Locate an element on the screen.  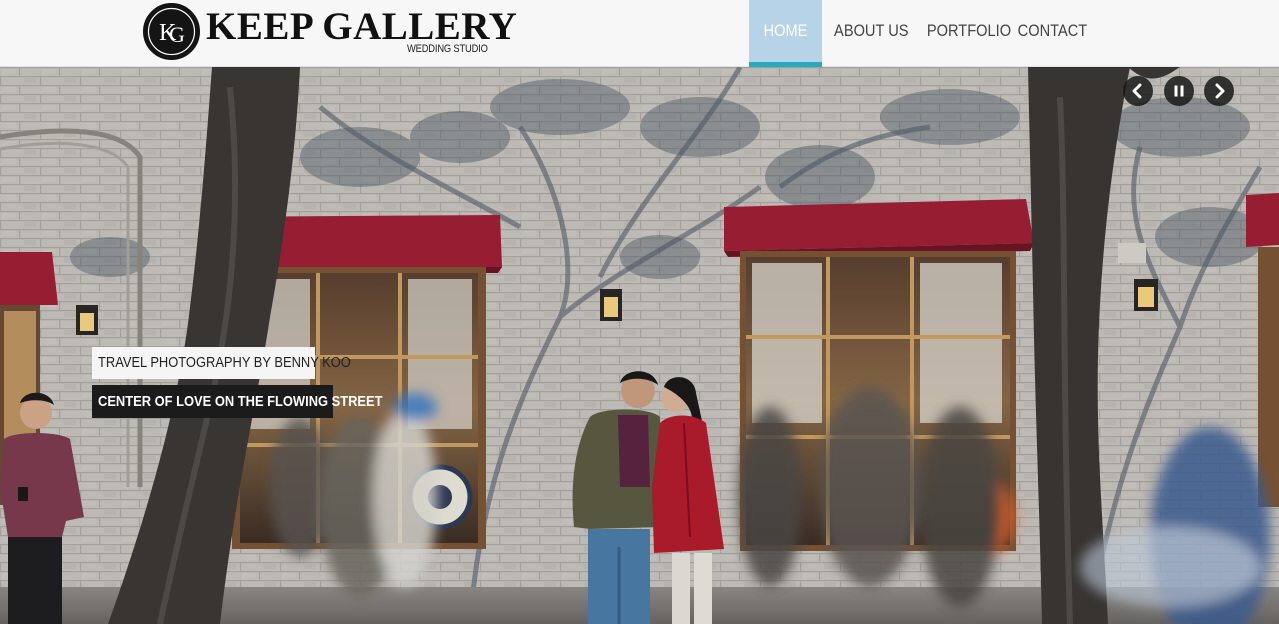
nav-about-us: ABOUT US is located at coordinates (871, 33).